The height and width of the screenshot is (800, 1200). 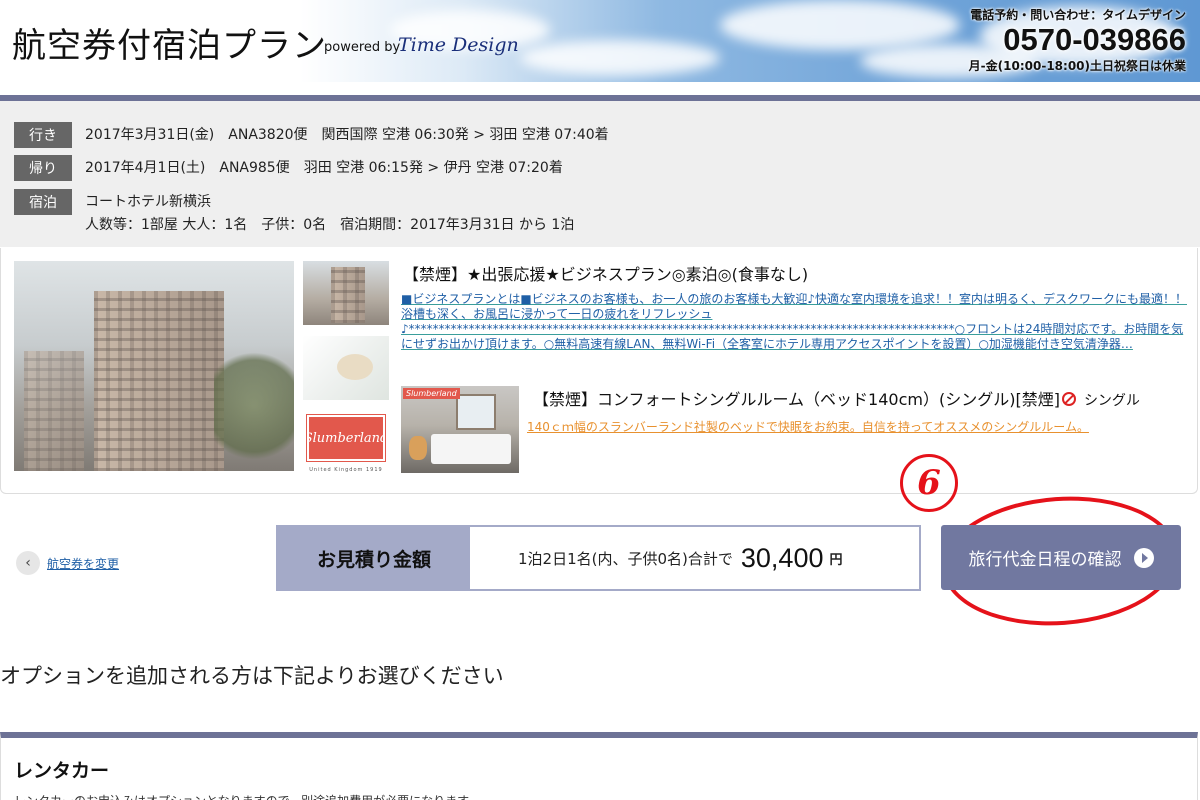 What do you see at coordinates (346, 368) in the screenshot?
I see `hotel-thumb-amenity` at bounding box center [346, 368].